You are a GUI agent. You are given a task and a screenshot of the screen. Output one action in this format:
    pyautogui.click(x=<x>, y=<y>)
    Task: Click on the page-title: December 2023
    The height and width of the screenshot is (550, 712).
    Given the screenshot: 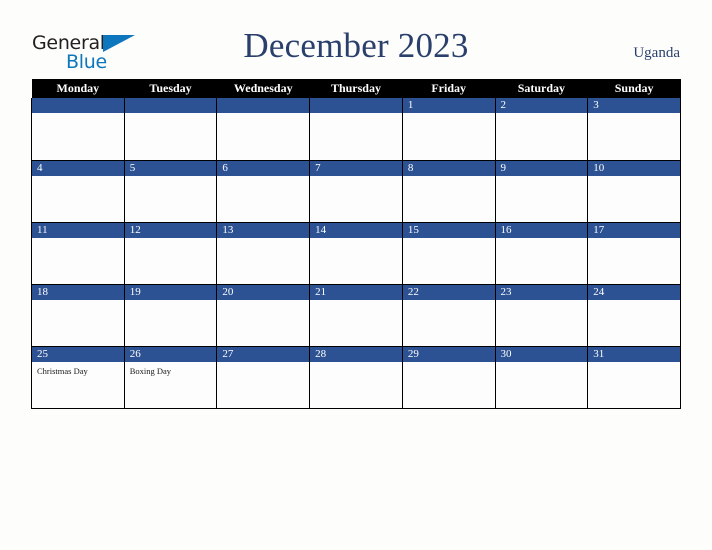 What is the action you would take?
    pyautogui.click(x=356, y=45)
    